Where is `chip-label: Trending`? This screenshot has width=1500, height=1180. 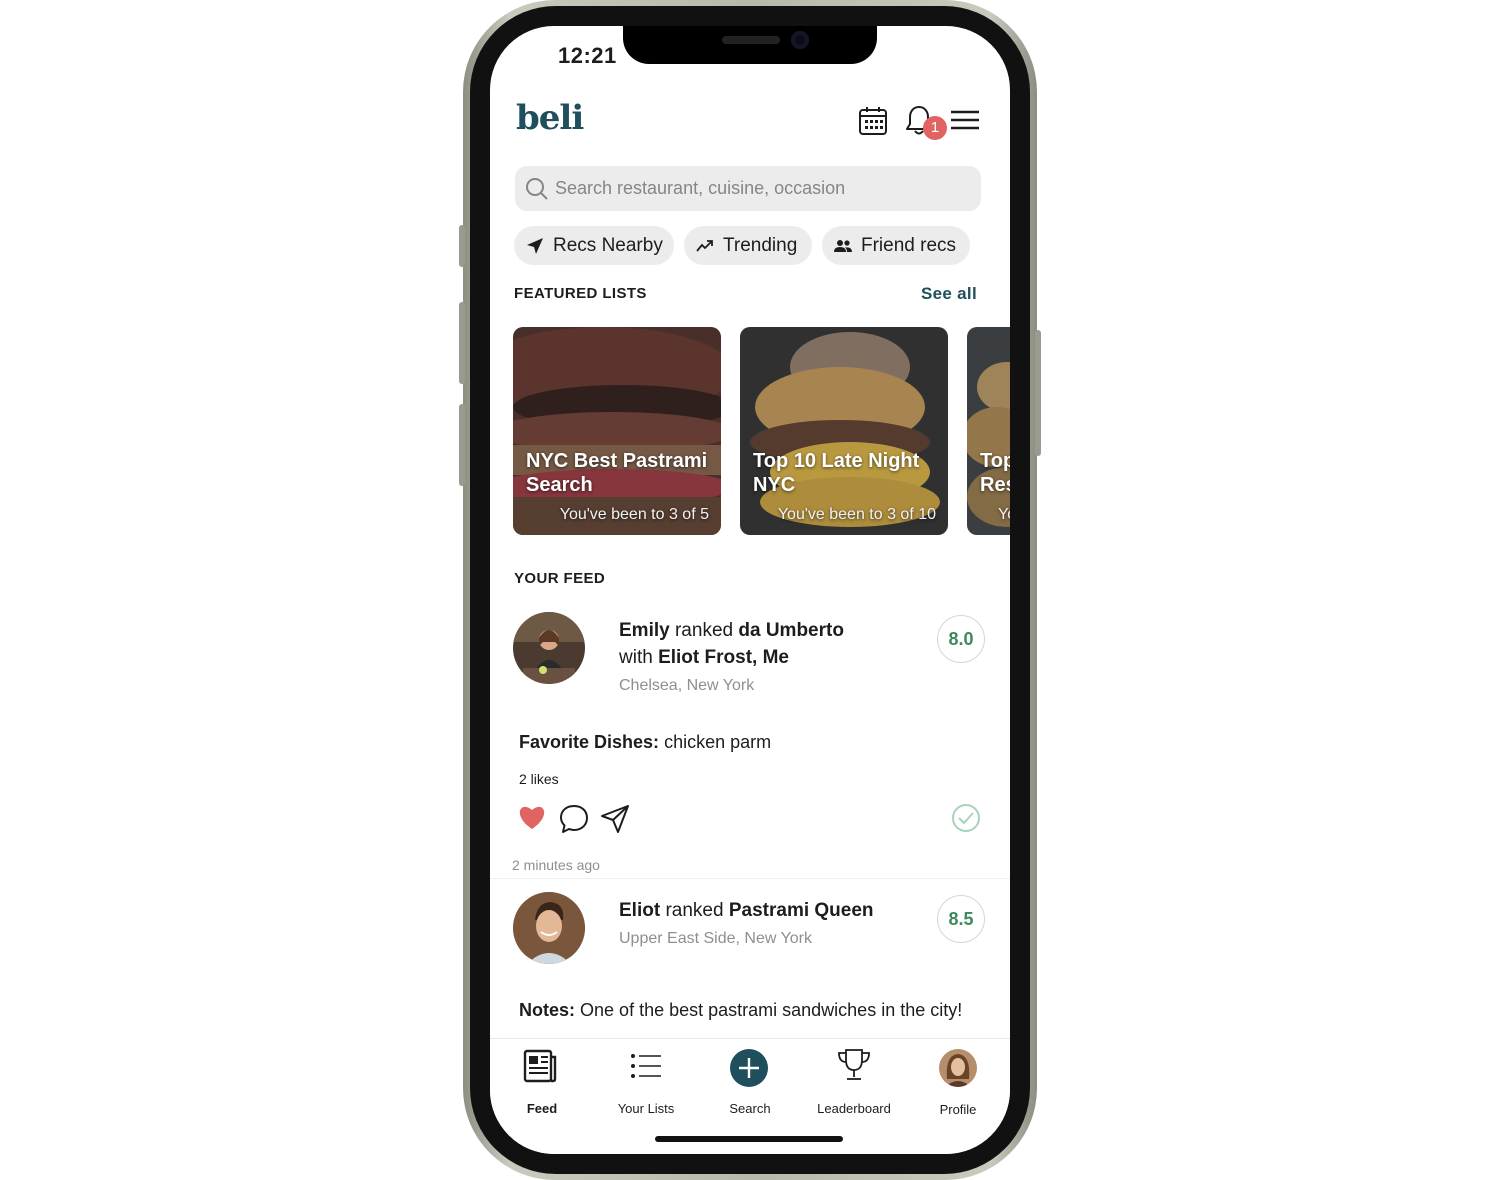
chip-label: Trending is located at coordinates (760, 245).